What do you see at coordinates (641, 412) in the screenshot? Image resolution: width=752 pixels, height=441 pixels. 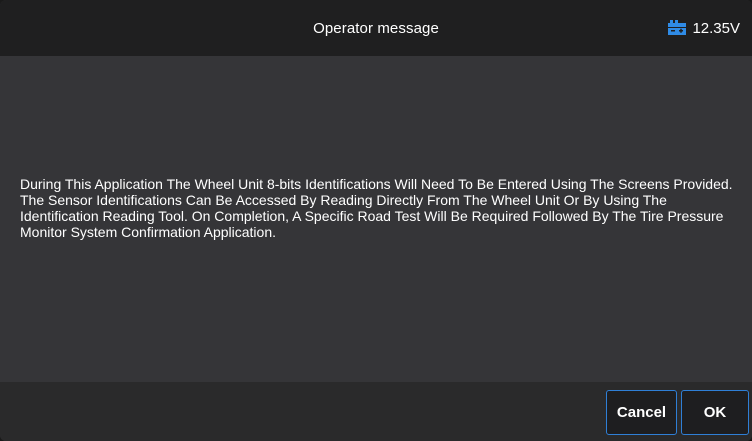 I see `cancel-button: Cancel` at bounding box center [641, 412].